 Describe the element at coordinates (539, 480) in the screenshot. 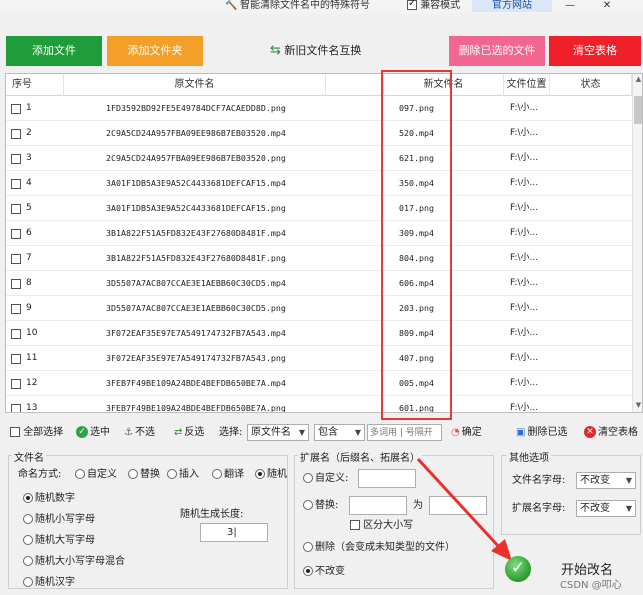

I see `filename-case-label: 文件名字母:` at that location.